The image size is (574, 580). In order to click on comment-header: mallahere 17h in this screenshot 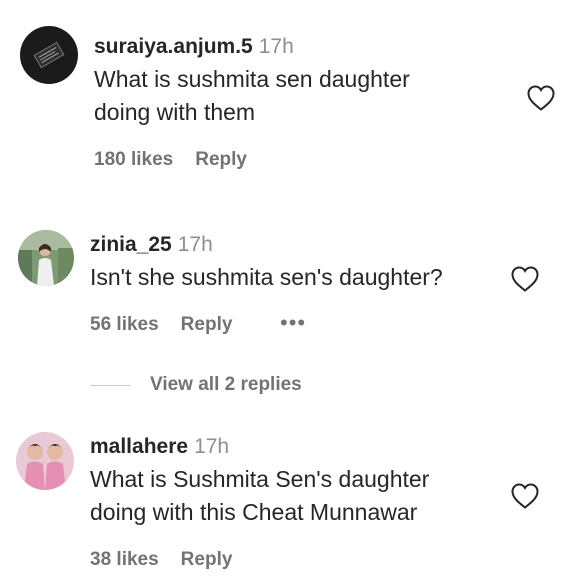, I will do `click(159, 447)`.